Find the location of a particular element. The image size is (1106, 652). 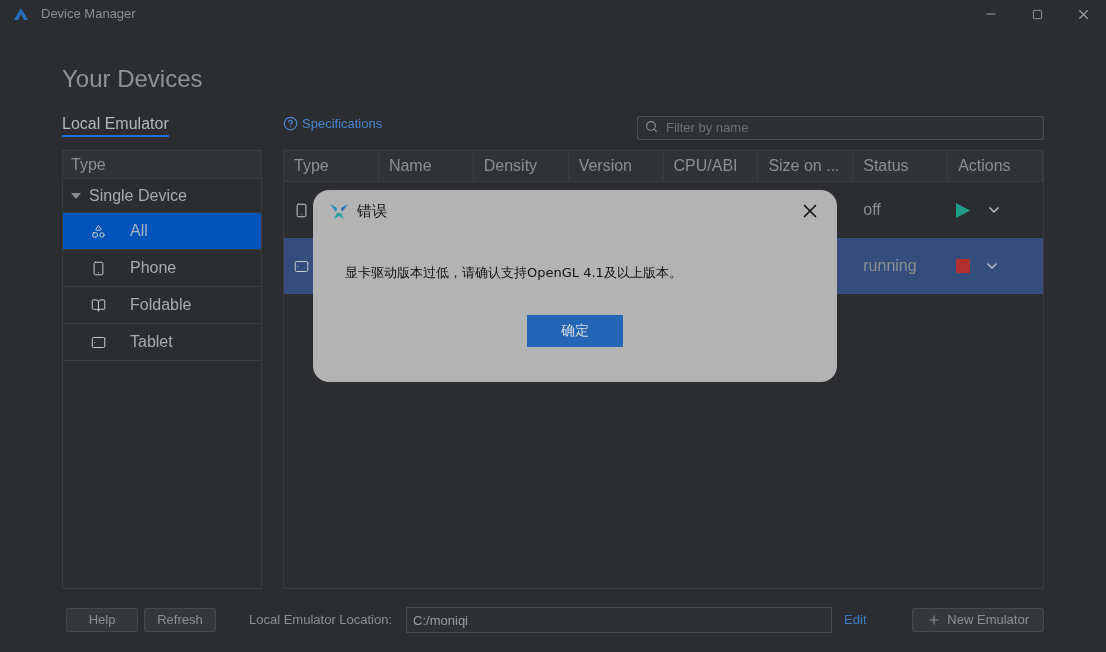

tree-group-label: Single Device is located at coordinates (138, 195).